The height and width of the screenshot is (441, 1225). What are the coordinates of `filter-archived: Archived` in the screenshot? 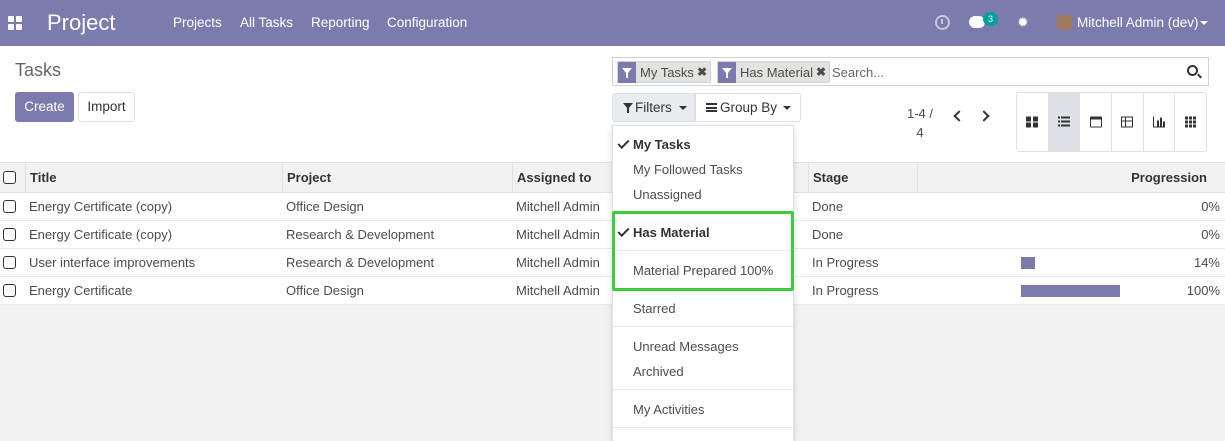 It's located at (658, 371).